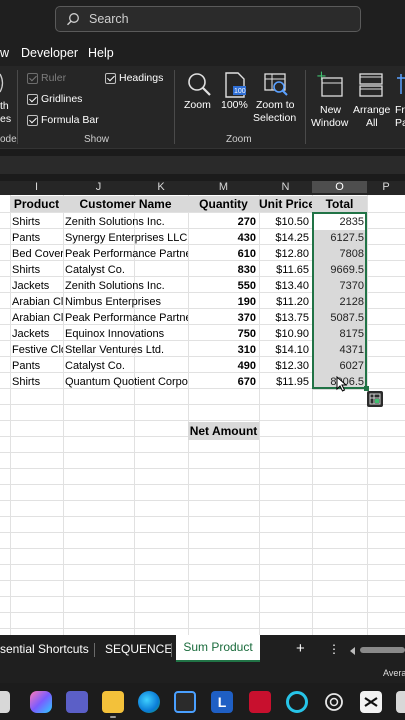 Image resolution: width=405 pixels, height=720 pixels. Describe the element at coordinates (339, 238) in the screenshot. I see `cell-total: 6127.5` at that location.